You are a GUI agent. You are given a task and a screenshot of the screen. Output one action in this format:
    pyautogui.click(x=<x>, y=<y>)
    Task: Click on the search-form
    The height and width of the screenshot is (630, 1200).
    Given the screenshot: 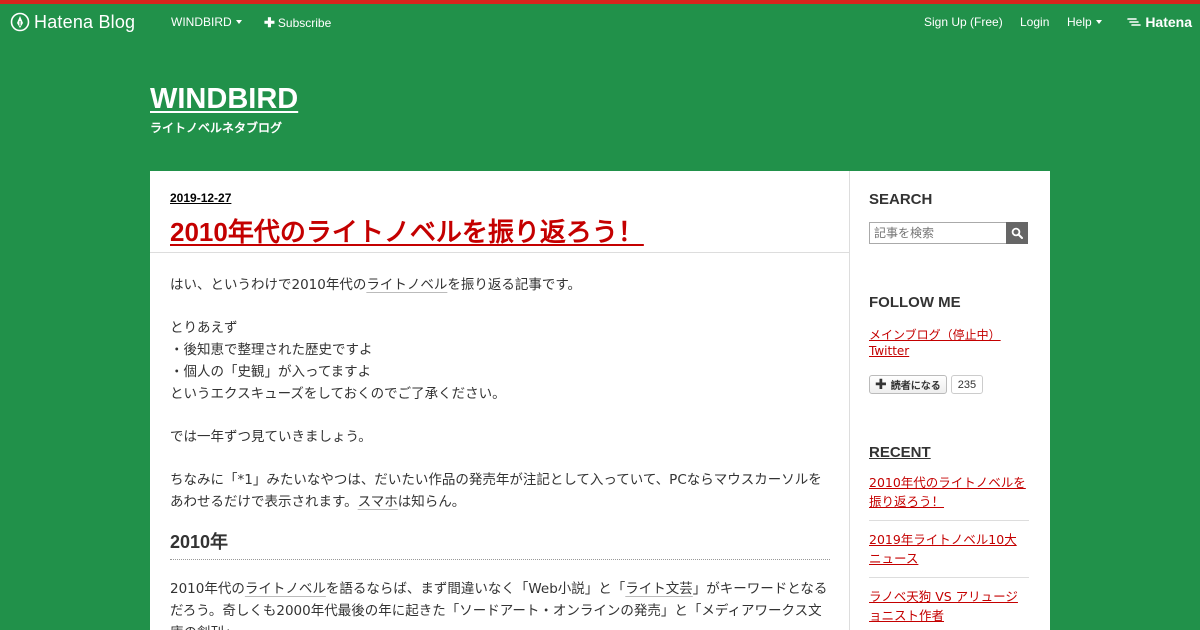 What is the action you would take?
    pyautogui.click(x=948, y=233)
    